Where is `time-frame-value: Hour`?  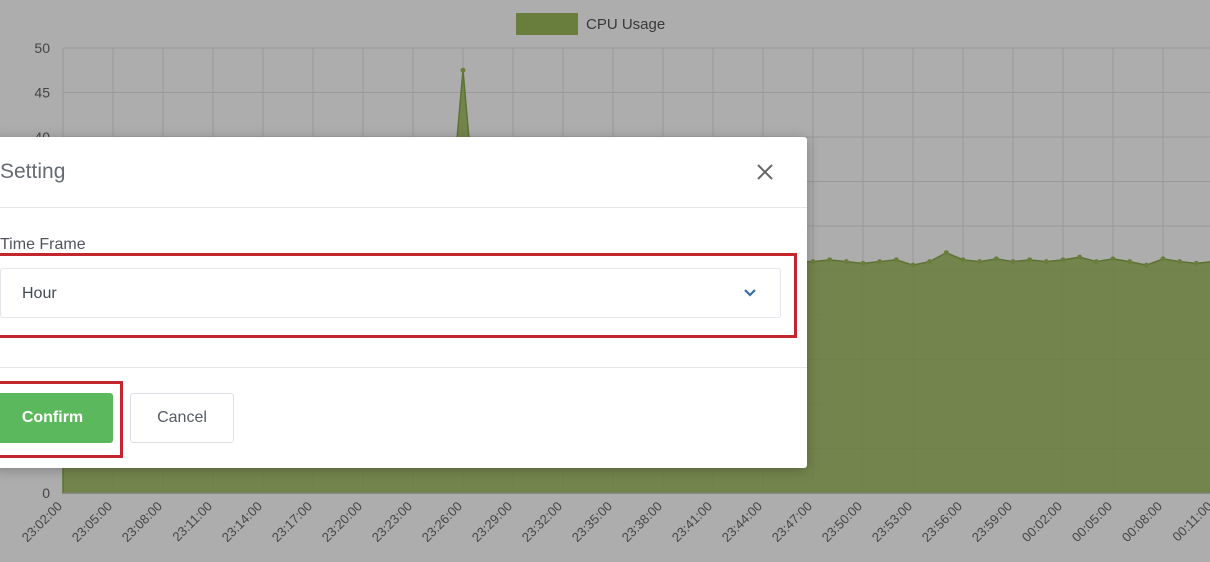 time-frame-value: Hour is located at coordinates (39, 293).